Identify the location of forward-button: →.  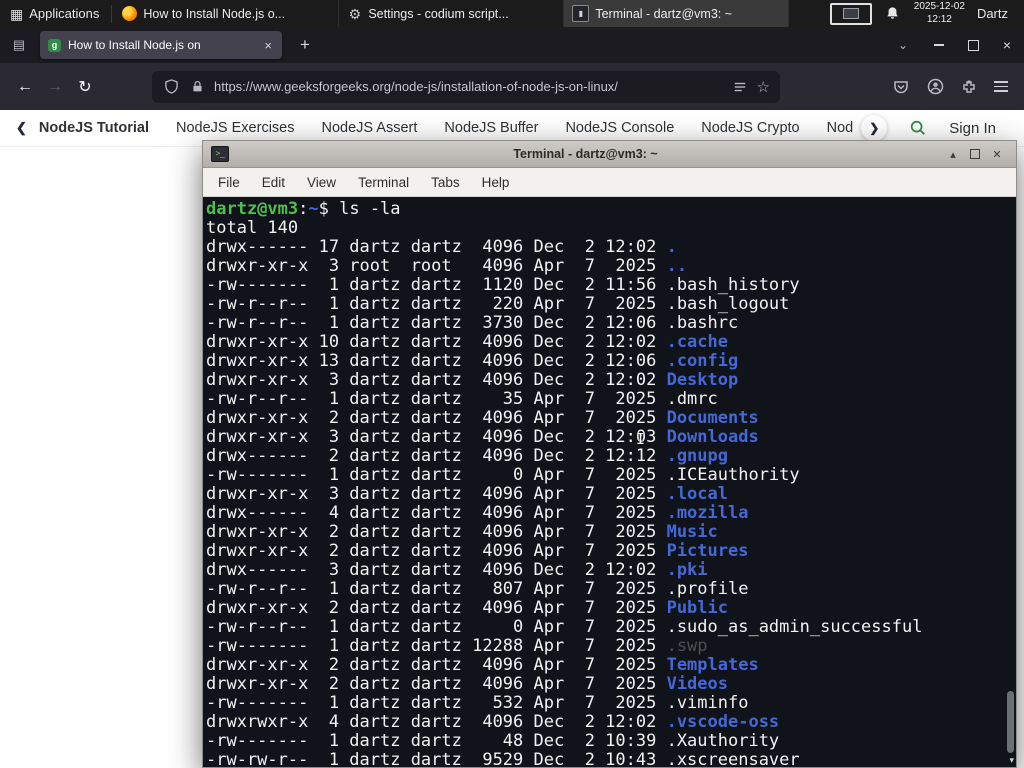
(55, 87).